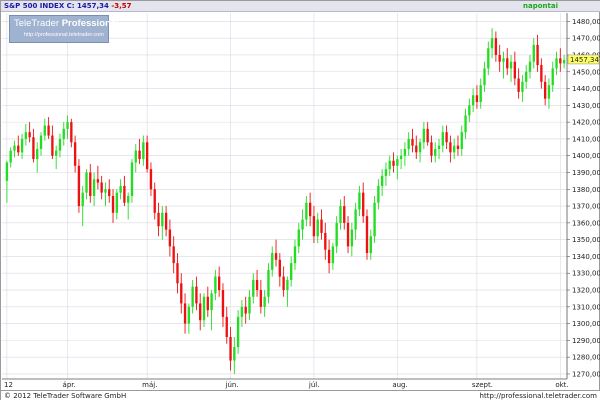 This screenshot has width=600, height=400. I want to click on month-label: jún., so click(232, 385).